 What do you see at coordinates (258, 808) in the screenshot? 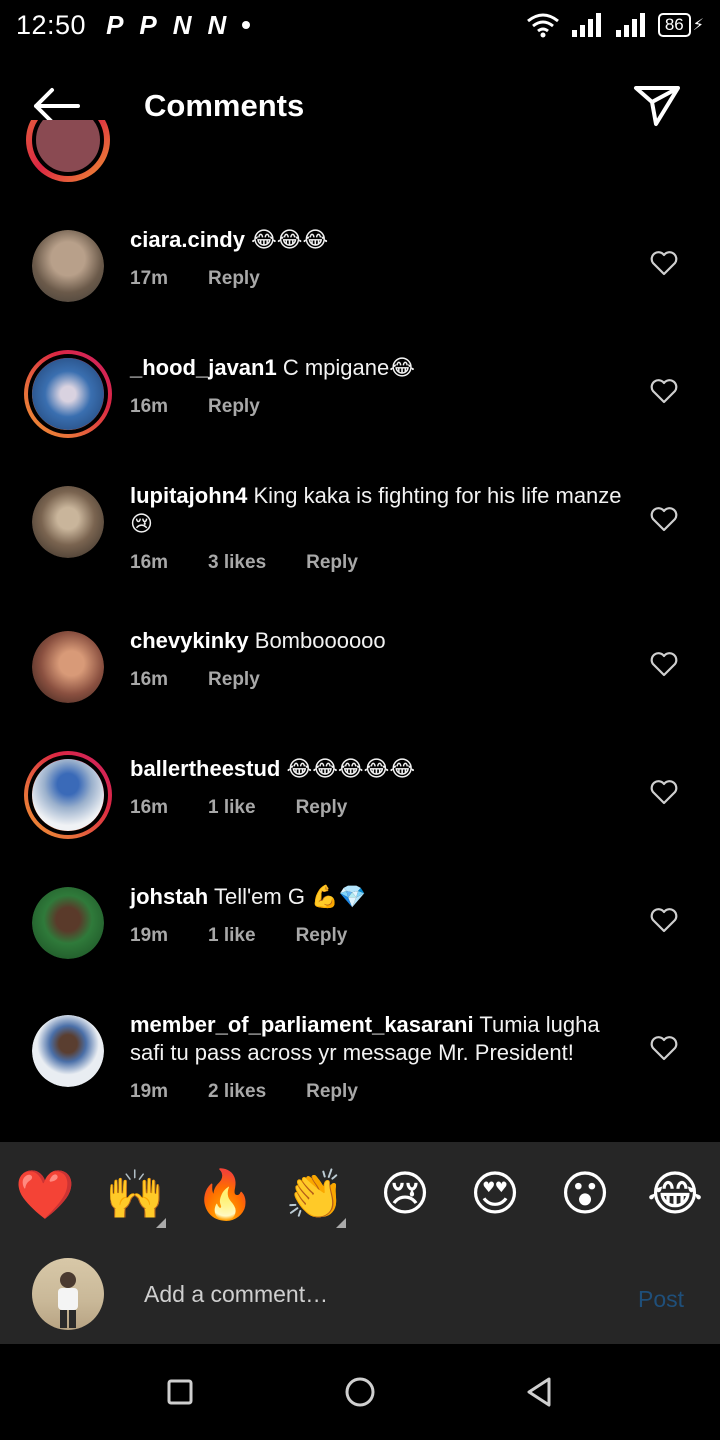
I see `comment-meta: 16m 1 like Reply` at bounding box center [258, 808].